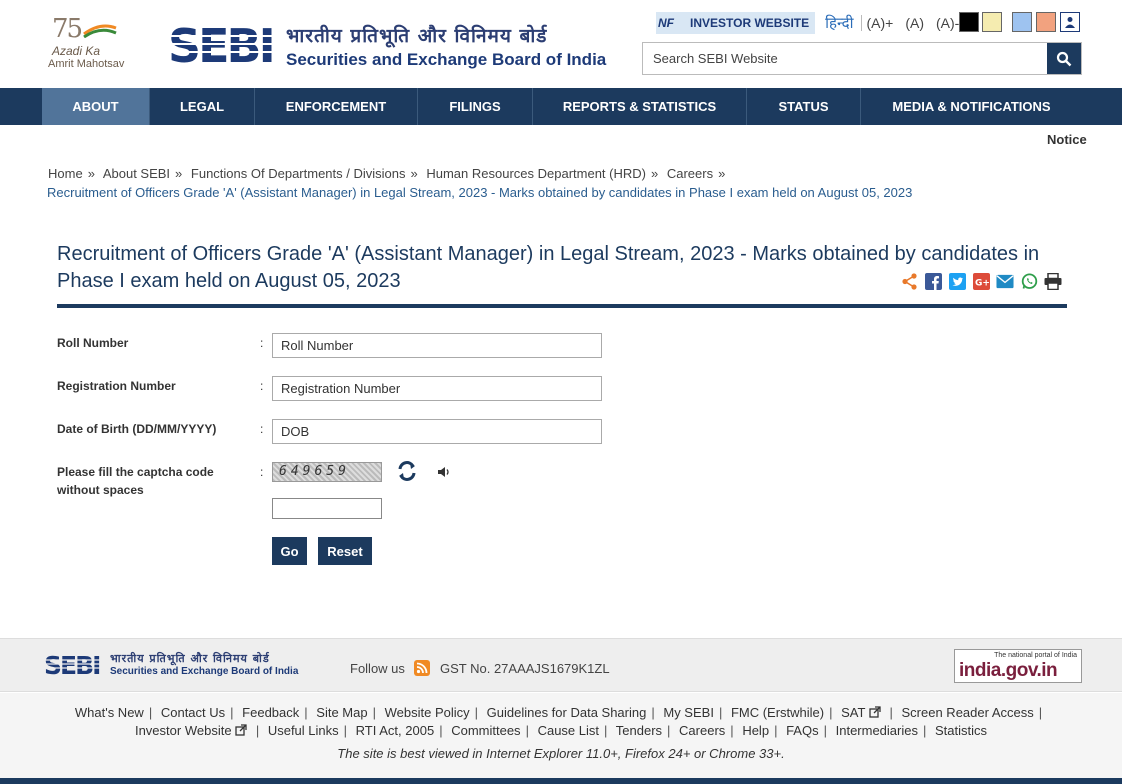  I want to click on footer-link: Site Map, so click(341, 712).